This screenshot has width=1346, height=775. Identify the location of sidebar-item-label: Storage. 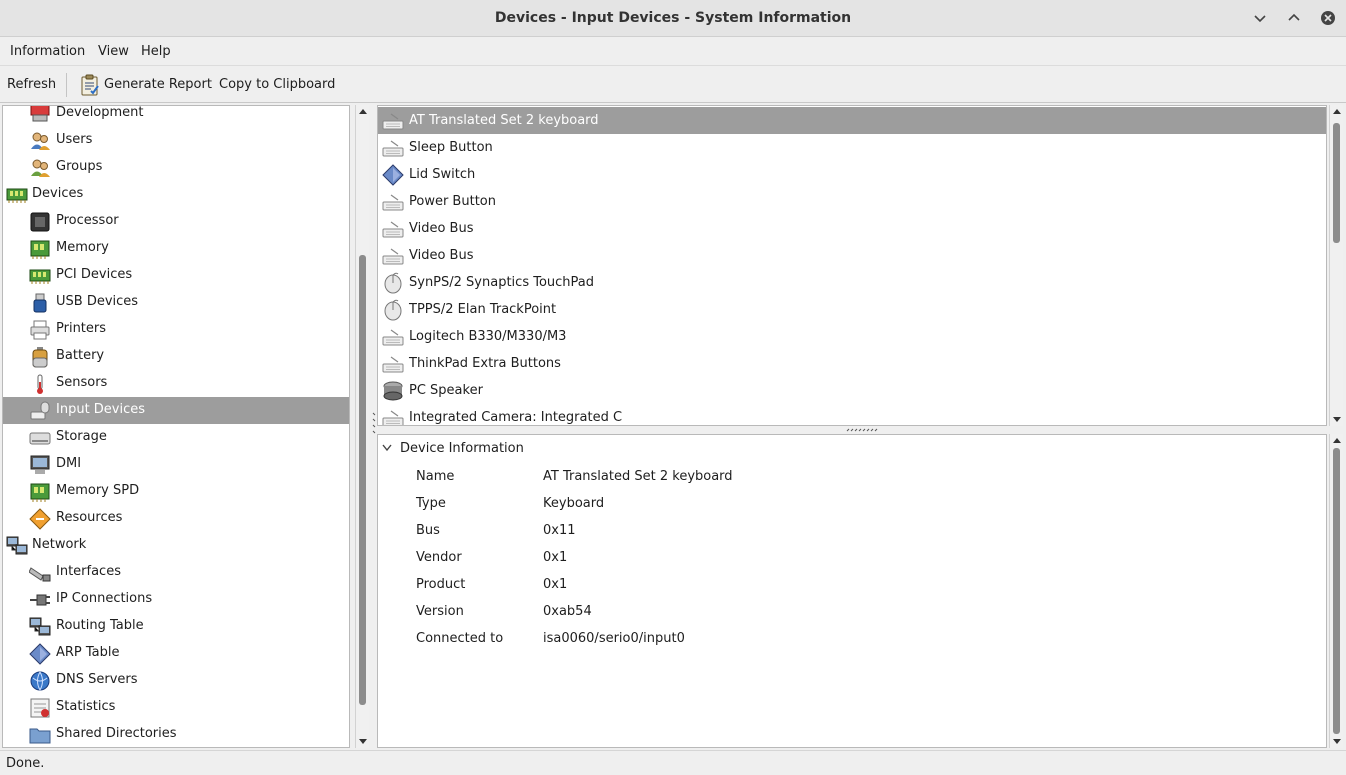
(81, 436).